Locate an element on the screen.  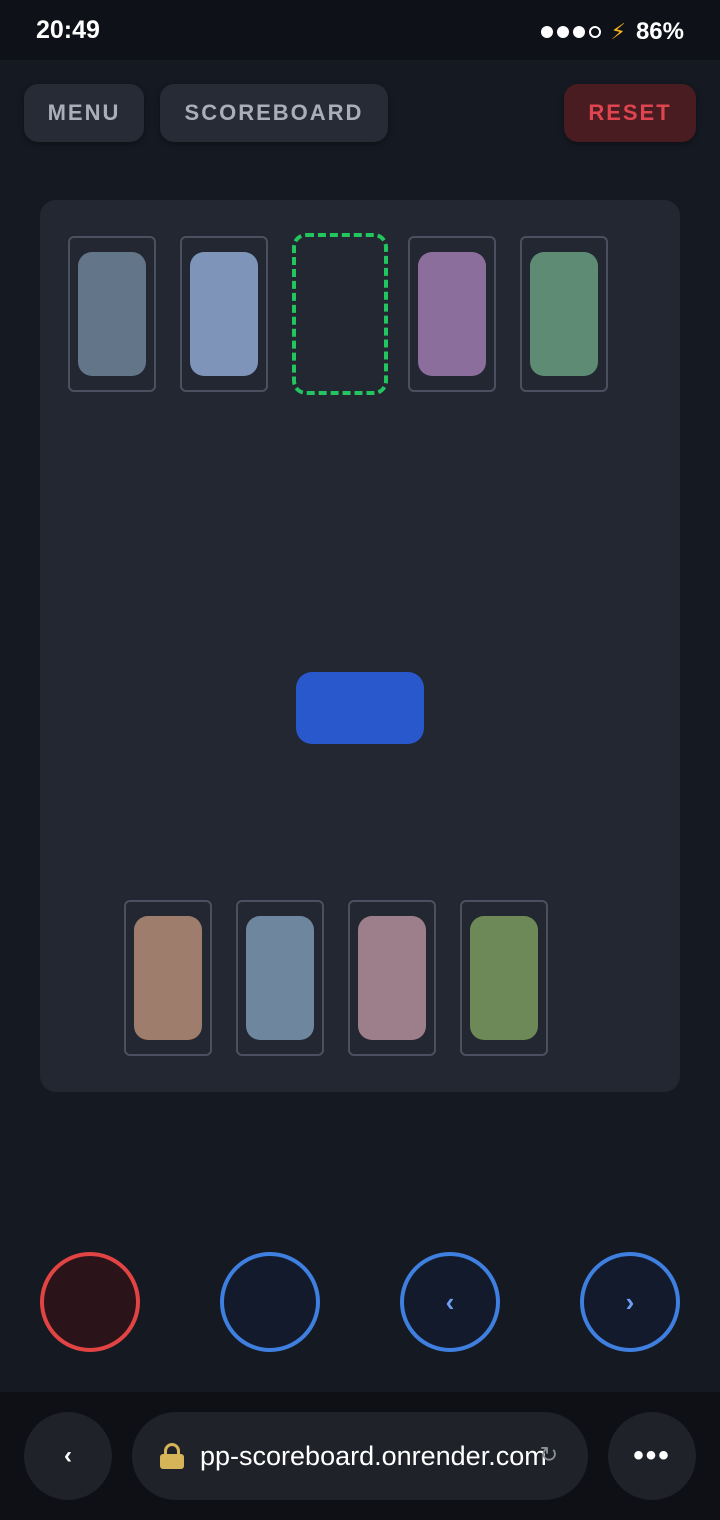
menu-button: MENU is located at coordinates (84, 113).